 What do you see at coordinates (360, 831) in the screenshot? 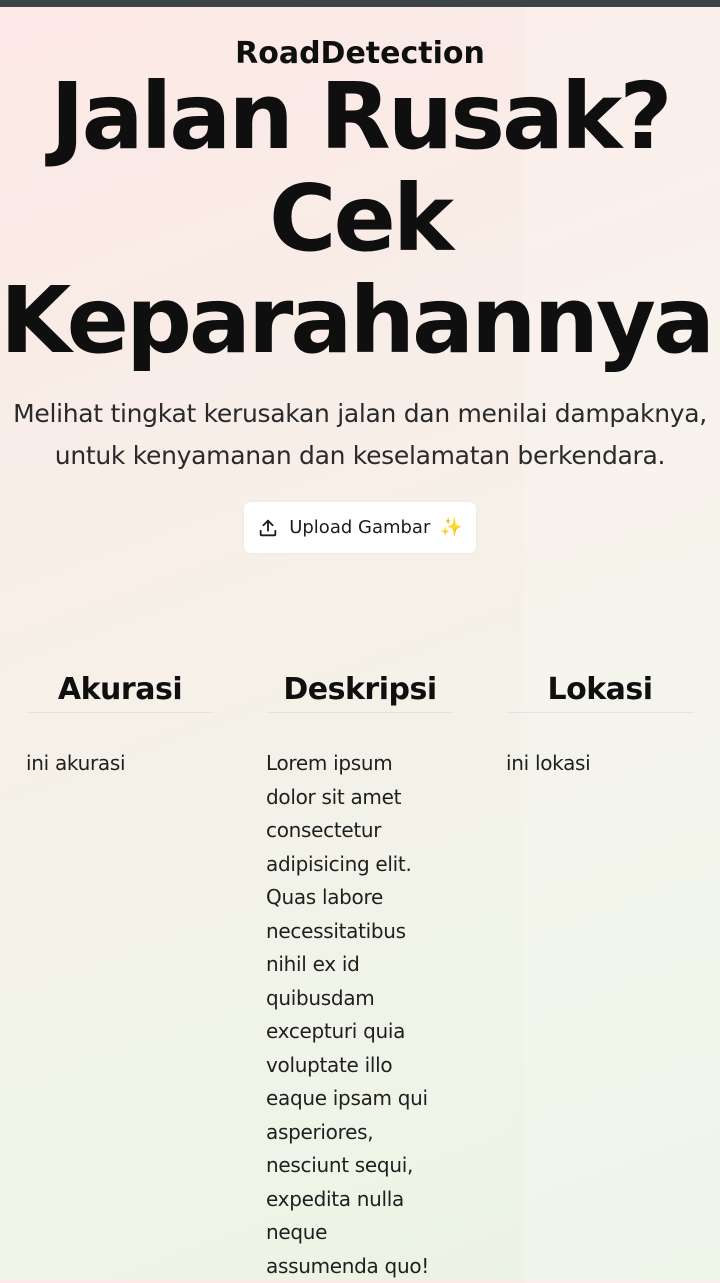
I see `description-line: consectetur` at bounding box center [360, 831].